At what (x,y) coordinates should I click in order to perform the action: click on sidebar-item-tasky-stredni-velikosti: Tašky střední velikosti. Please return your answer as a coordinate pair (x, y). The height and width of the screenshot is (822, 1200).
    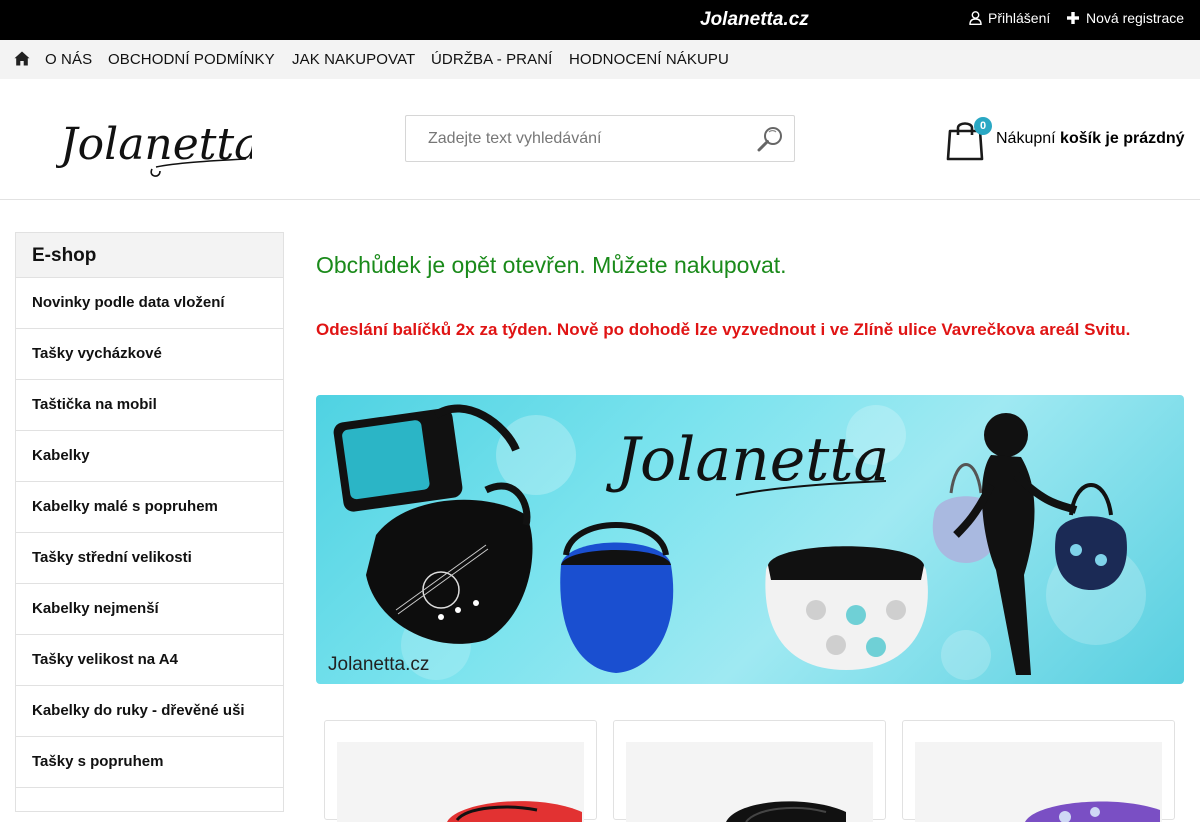
    Looking at the image, I should click on (149, 558).